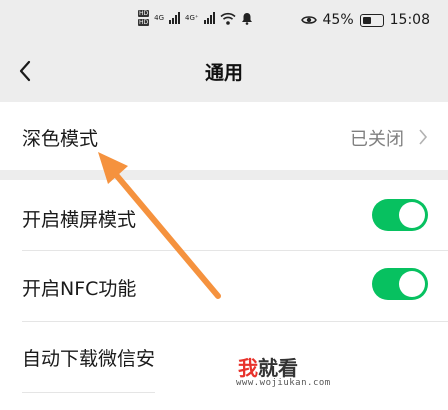 The image size is (448, 410). What do you see at coordinates (423, 137) in the screenshot?
I see `chevron-right-icon` at bounding box center [423, 137].